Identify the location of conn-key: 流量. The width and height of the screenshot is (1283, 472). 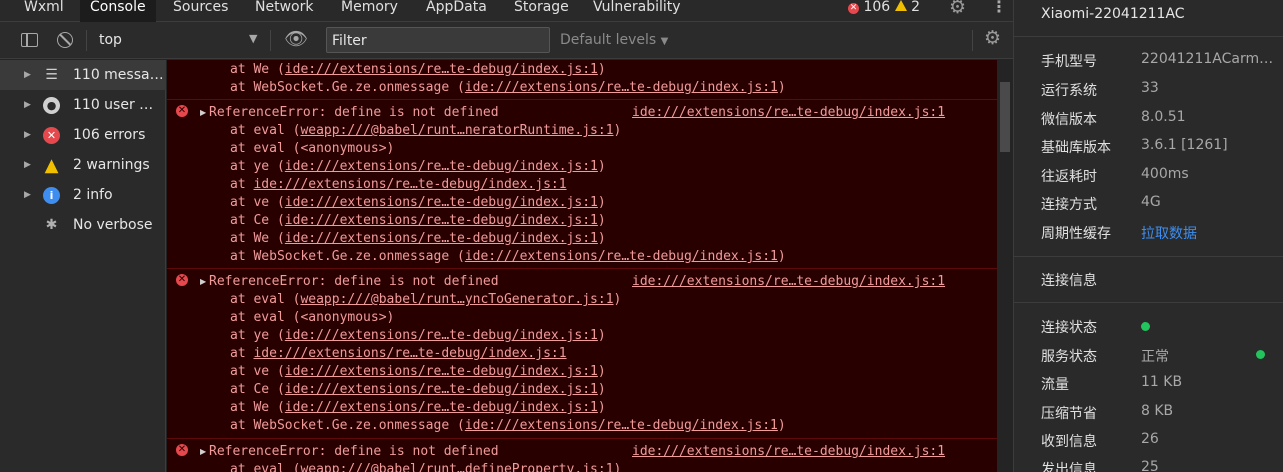
(1055, 385).